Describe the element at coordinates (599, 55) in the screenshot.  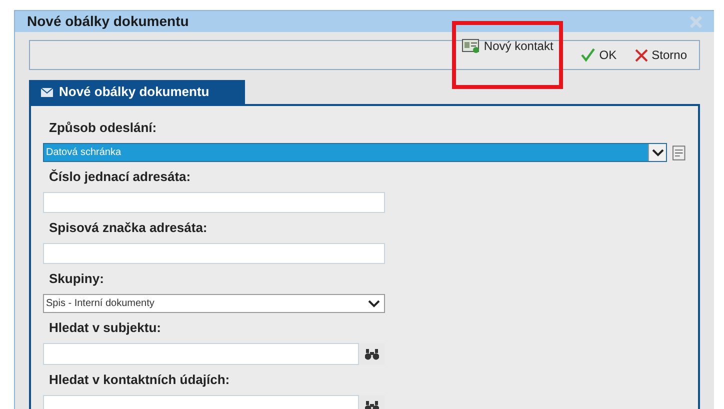
I see `toolbar-button: OK` at that location.